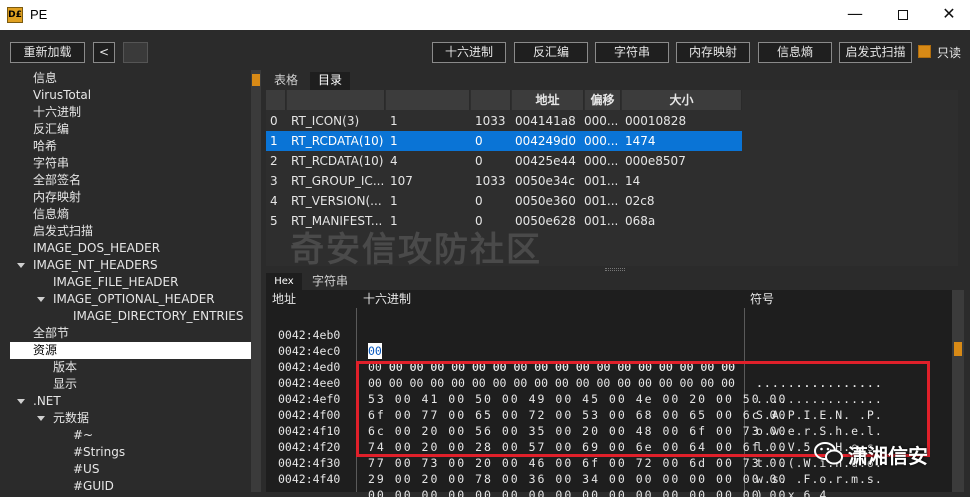 Image resolution: width=970 pixels, height=497 pixels. I want to click on tree-item-file-header: IMAGE_FILE_HEADER, so click(115, 282).